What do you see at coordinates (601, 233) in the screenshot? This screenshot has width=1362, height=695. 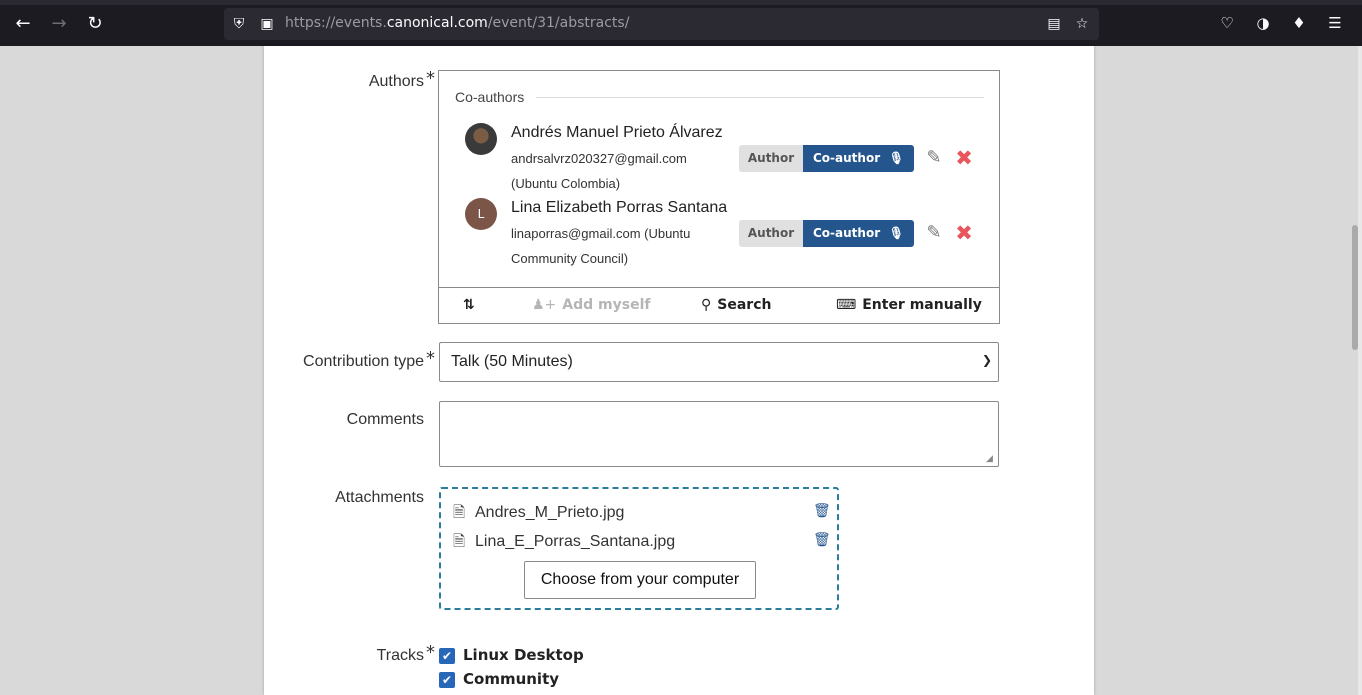 I see `author-email: linaporras@gmail.com (Ubuntu` at bounding box center [601, 233].